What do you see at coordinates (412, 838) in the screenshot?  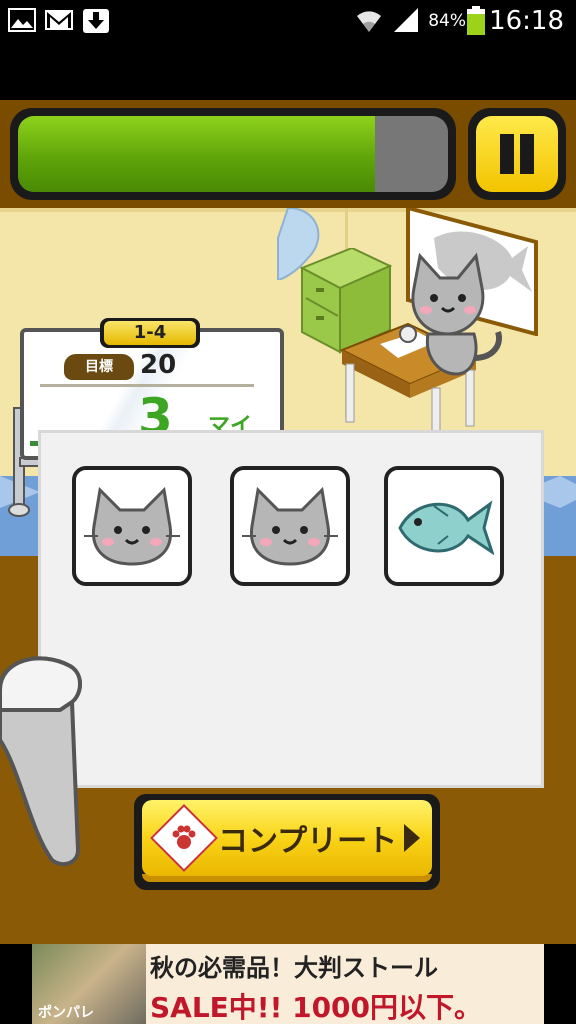 I see `arrow-right-icon` at bounding box center [412, 838].